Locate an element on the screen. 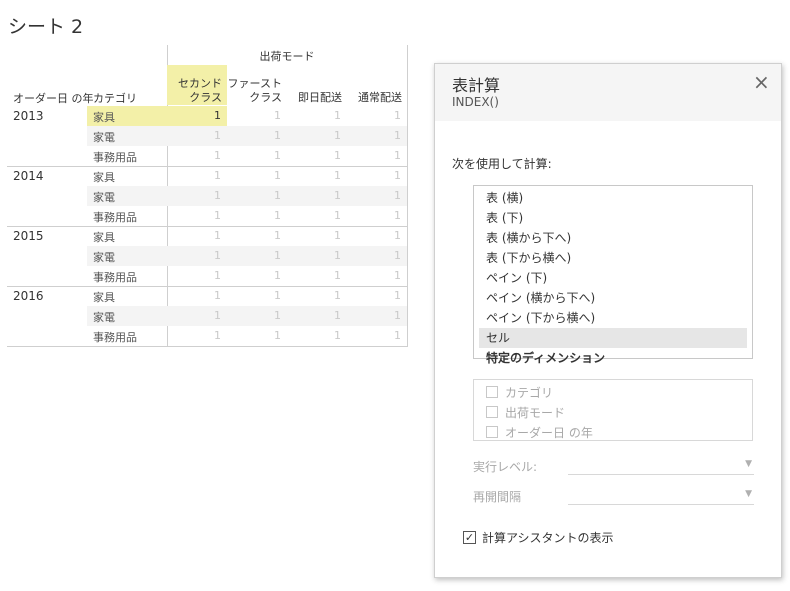 The width and height of the screenshot is (790, 591). table-row: 家電 1 1 1 1 is located at coordinates (207, 256).